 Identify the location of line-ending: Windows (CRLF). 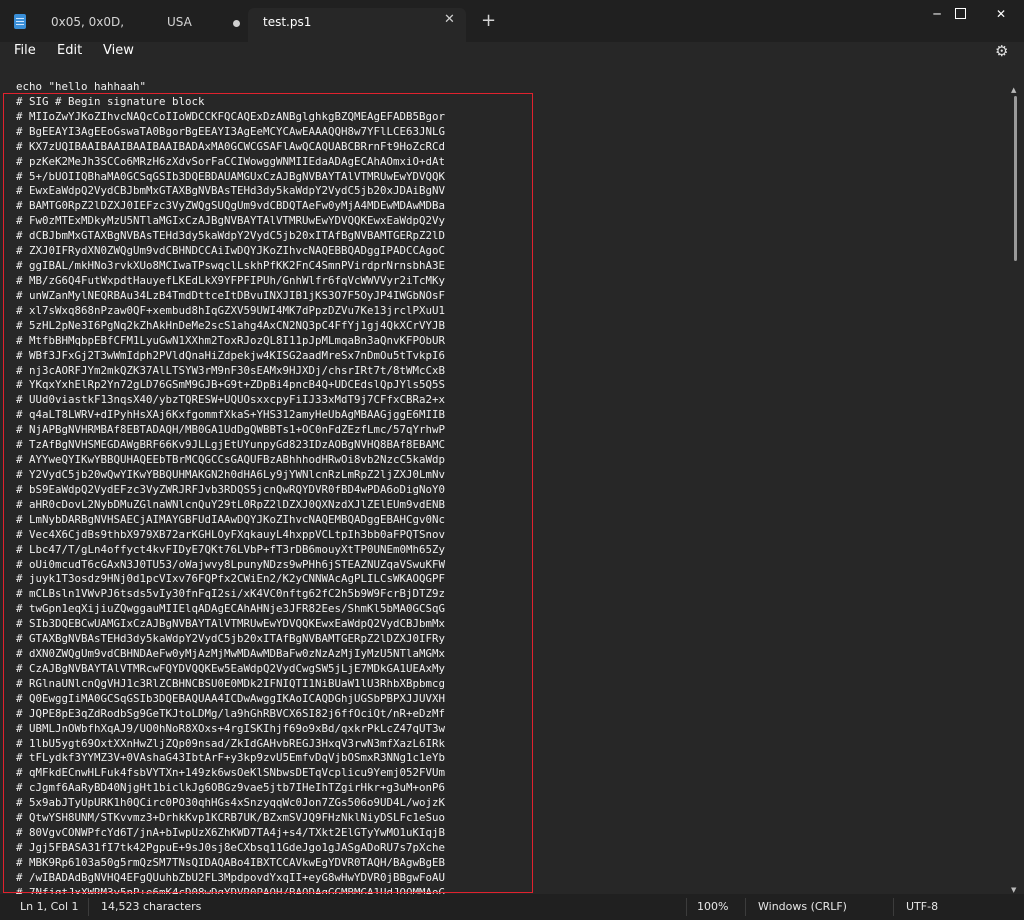
(802, 906).